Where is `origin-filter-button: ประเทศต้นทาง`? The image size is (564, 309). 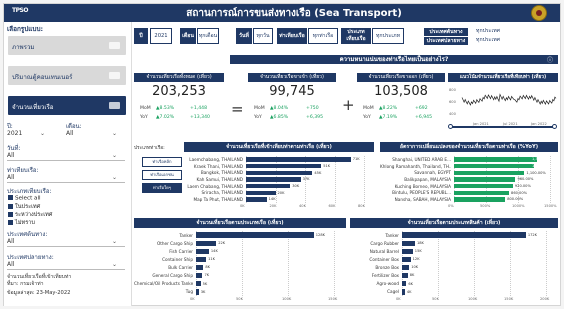
origin-filter-button: ประเทศต้นทาง is located at coordinates (446, 32).